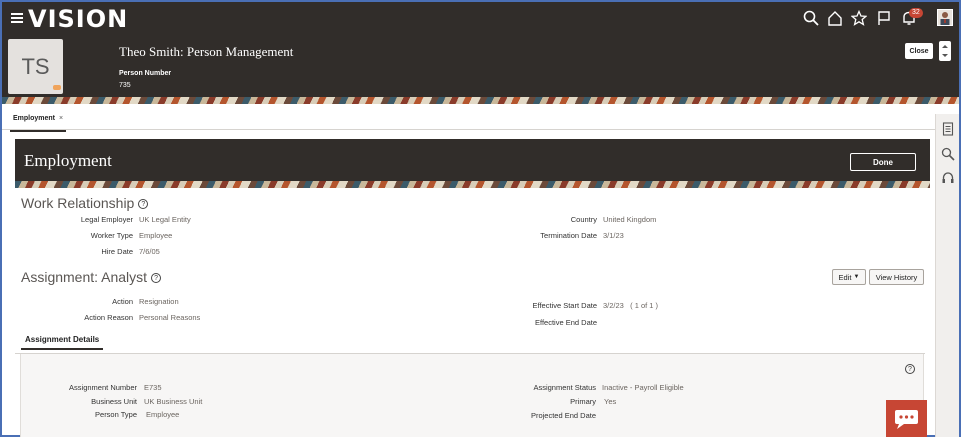  What do you see at coordinates (856, 277) in the screenshot?
I see `chevron-down-icon: ▼` at bounding box center [856, 277].